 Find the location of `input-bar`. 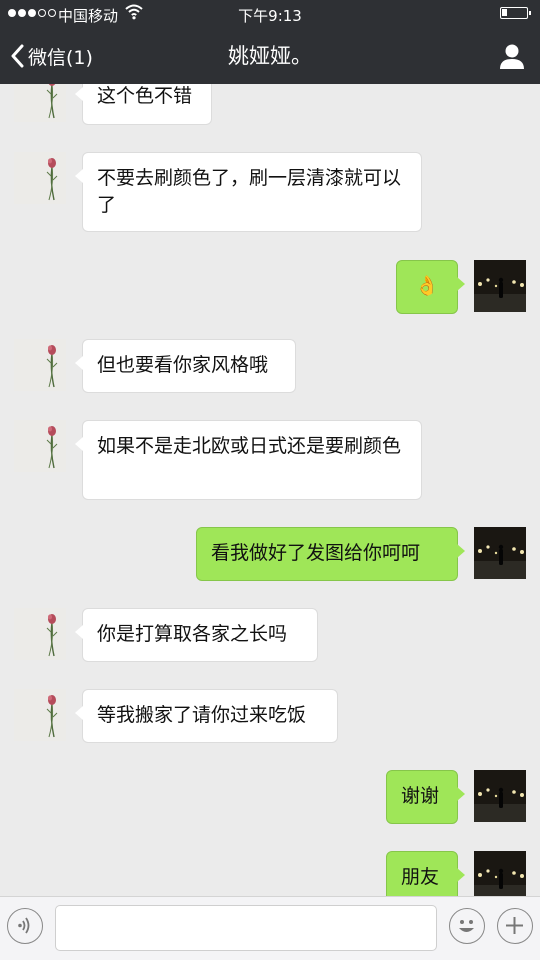

input-bar is located at coordinates (270, 928).